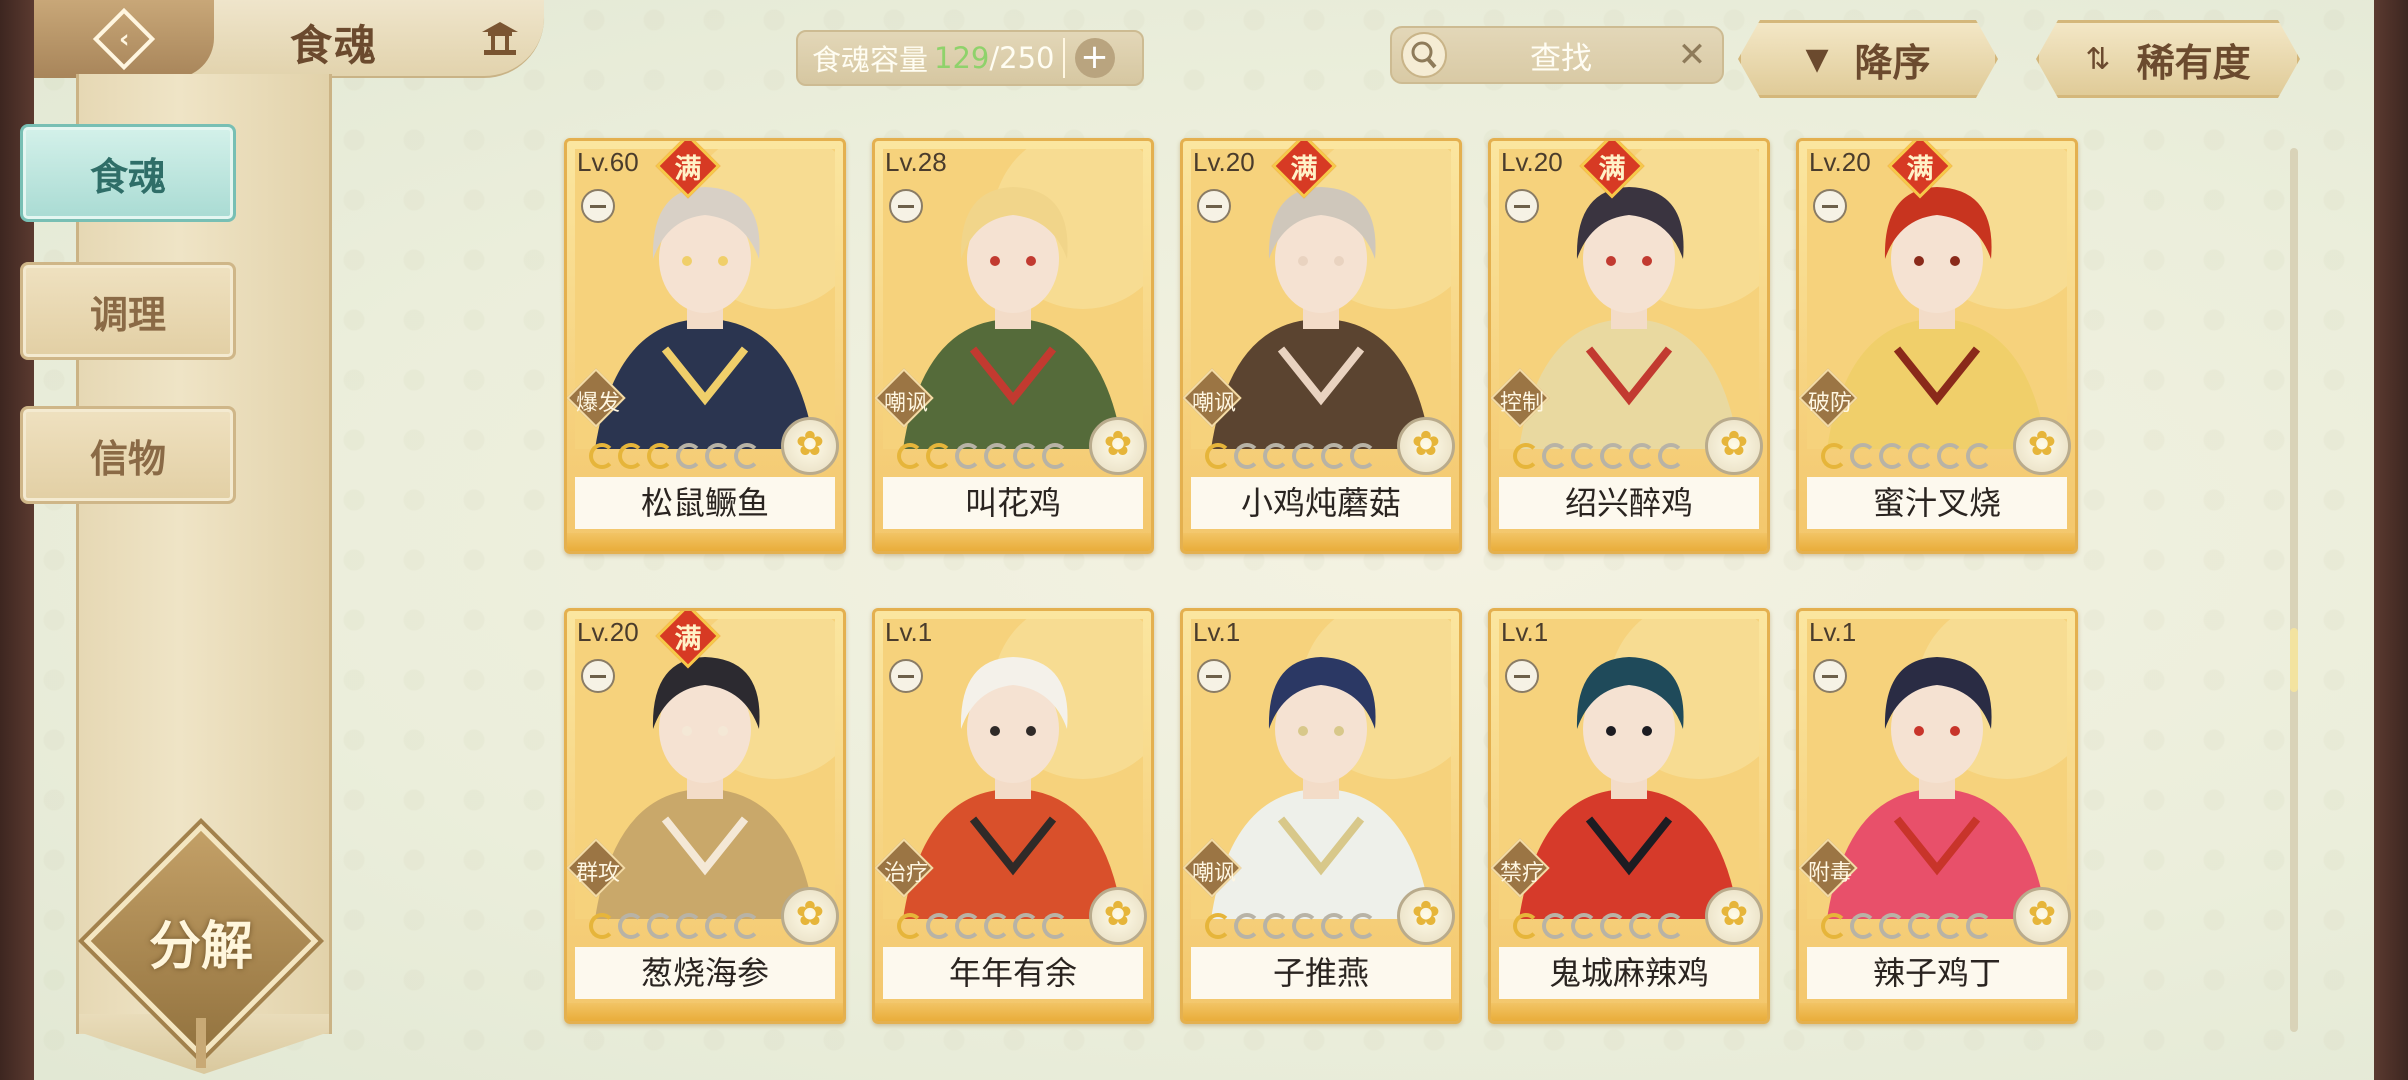  Describe the element at coordinates (608, 162) in the screenshot. I see `level-label: Lv.60` at that location.